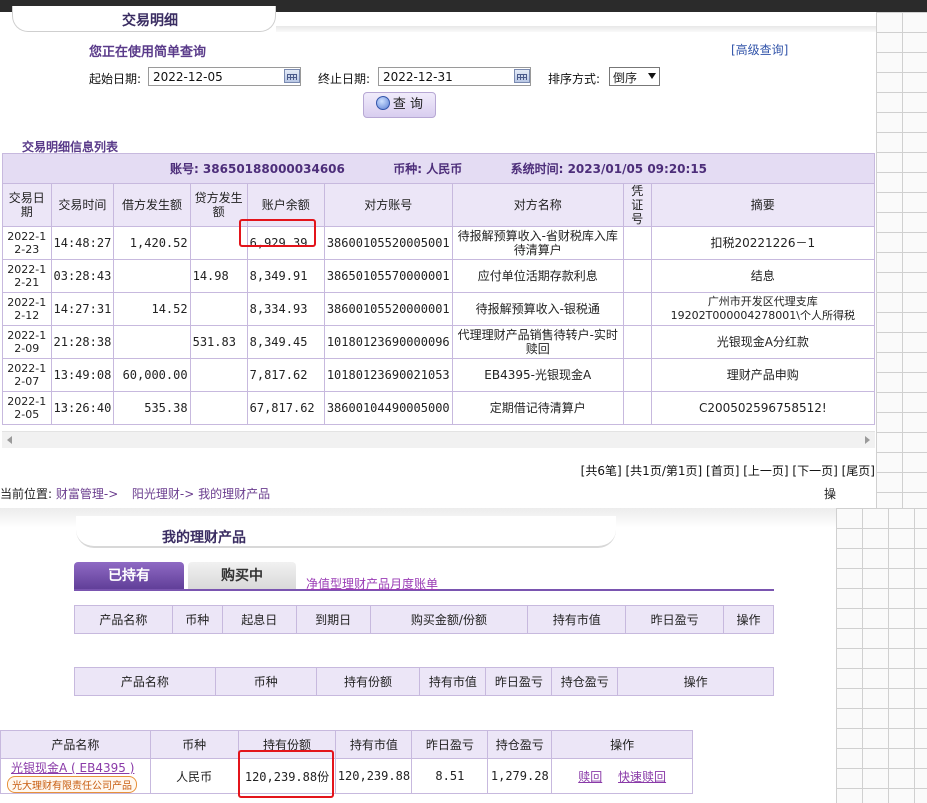  What do you see at coordinates (450, 776) in the screenshot?
I see `holding-yesterday-pnl: 8.51` at bounding box center [450, 776].